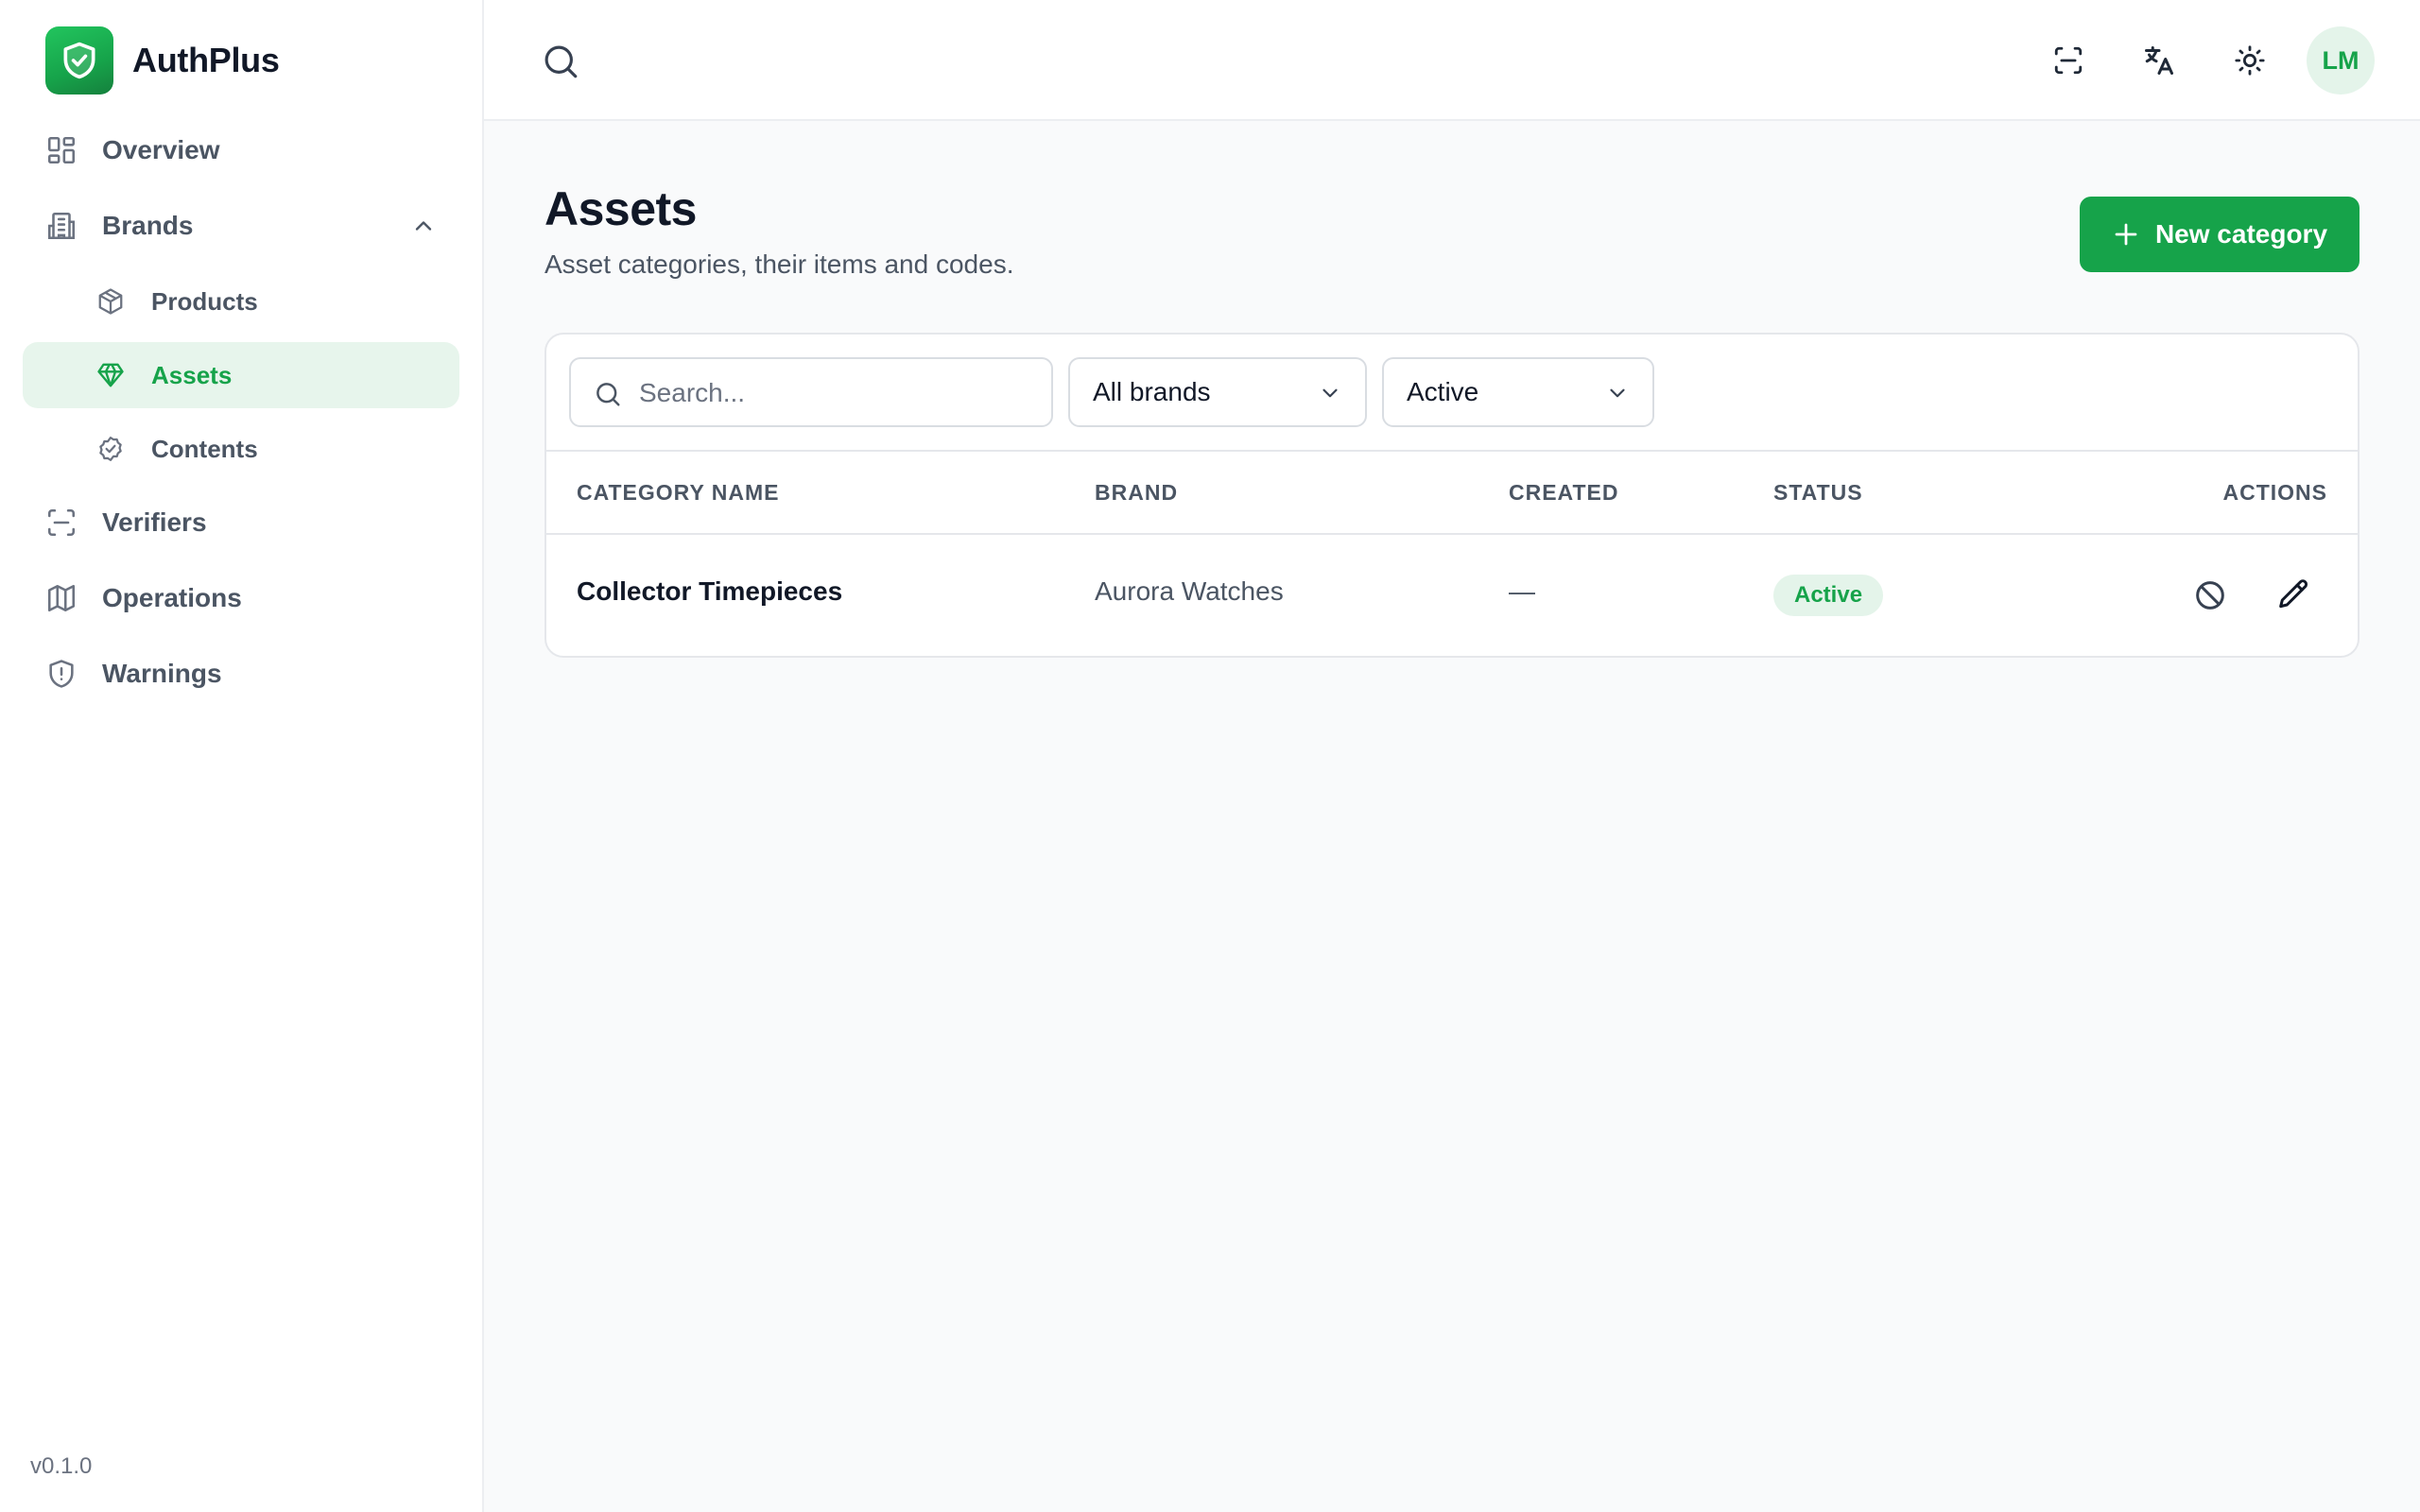  What do you see at coordinates (154, 522) in the screenshot?
I see `sidebar-item-label: Verifiers` at bounding box center [154, 522].